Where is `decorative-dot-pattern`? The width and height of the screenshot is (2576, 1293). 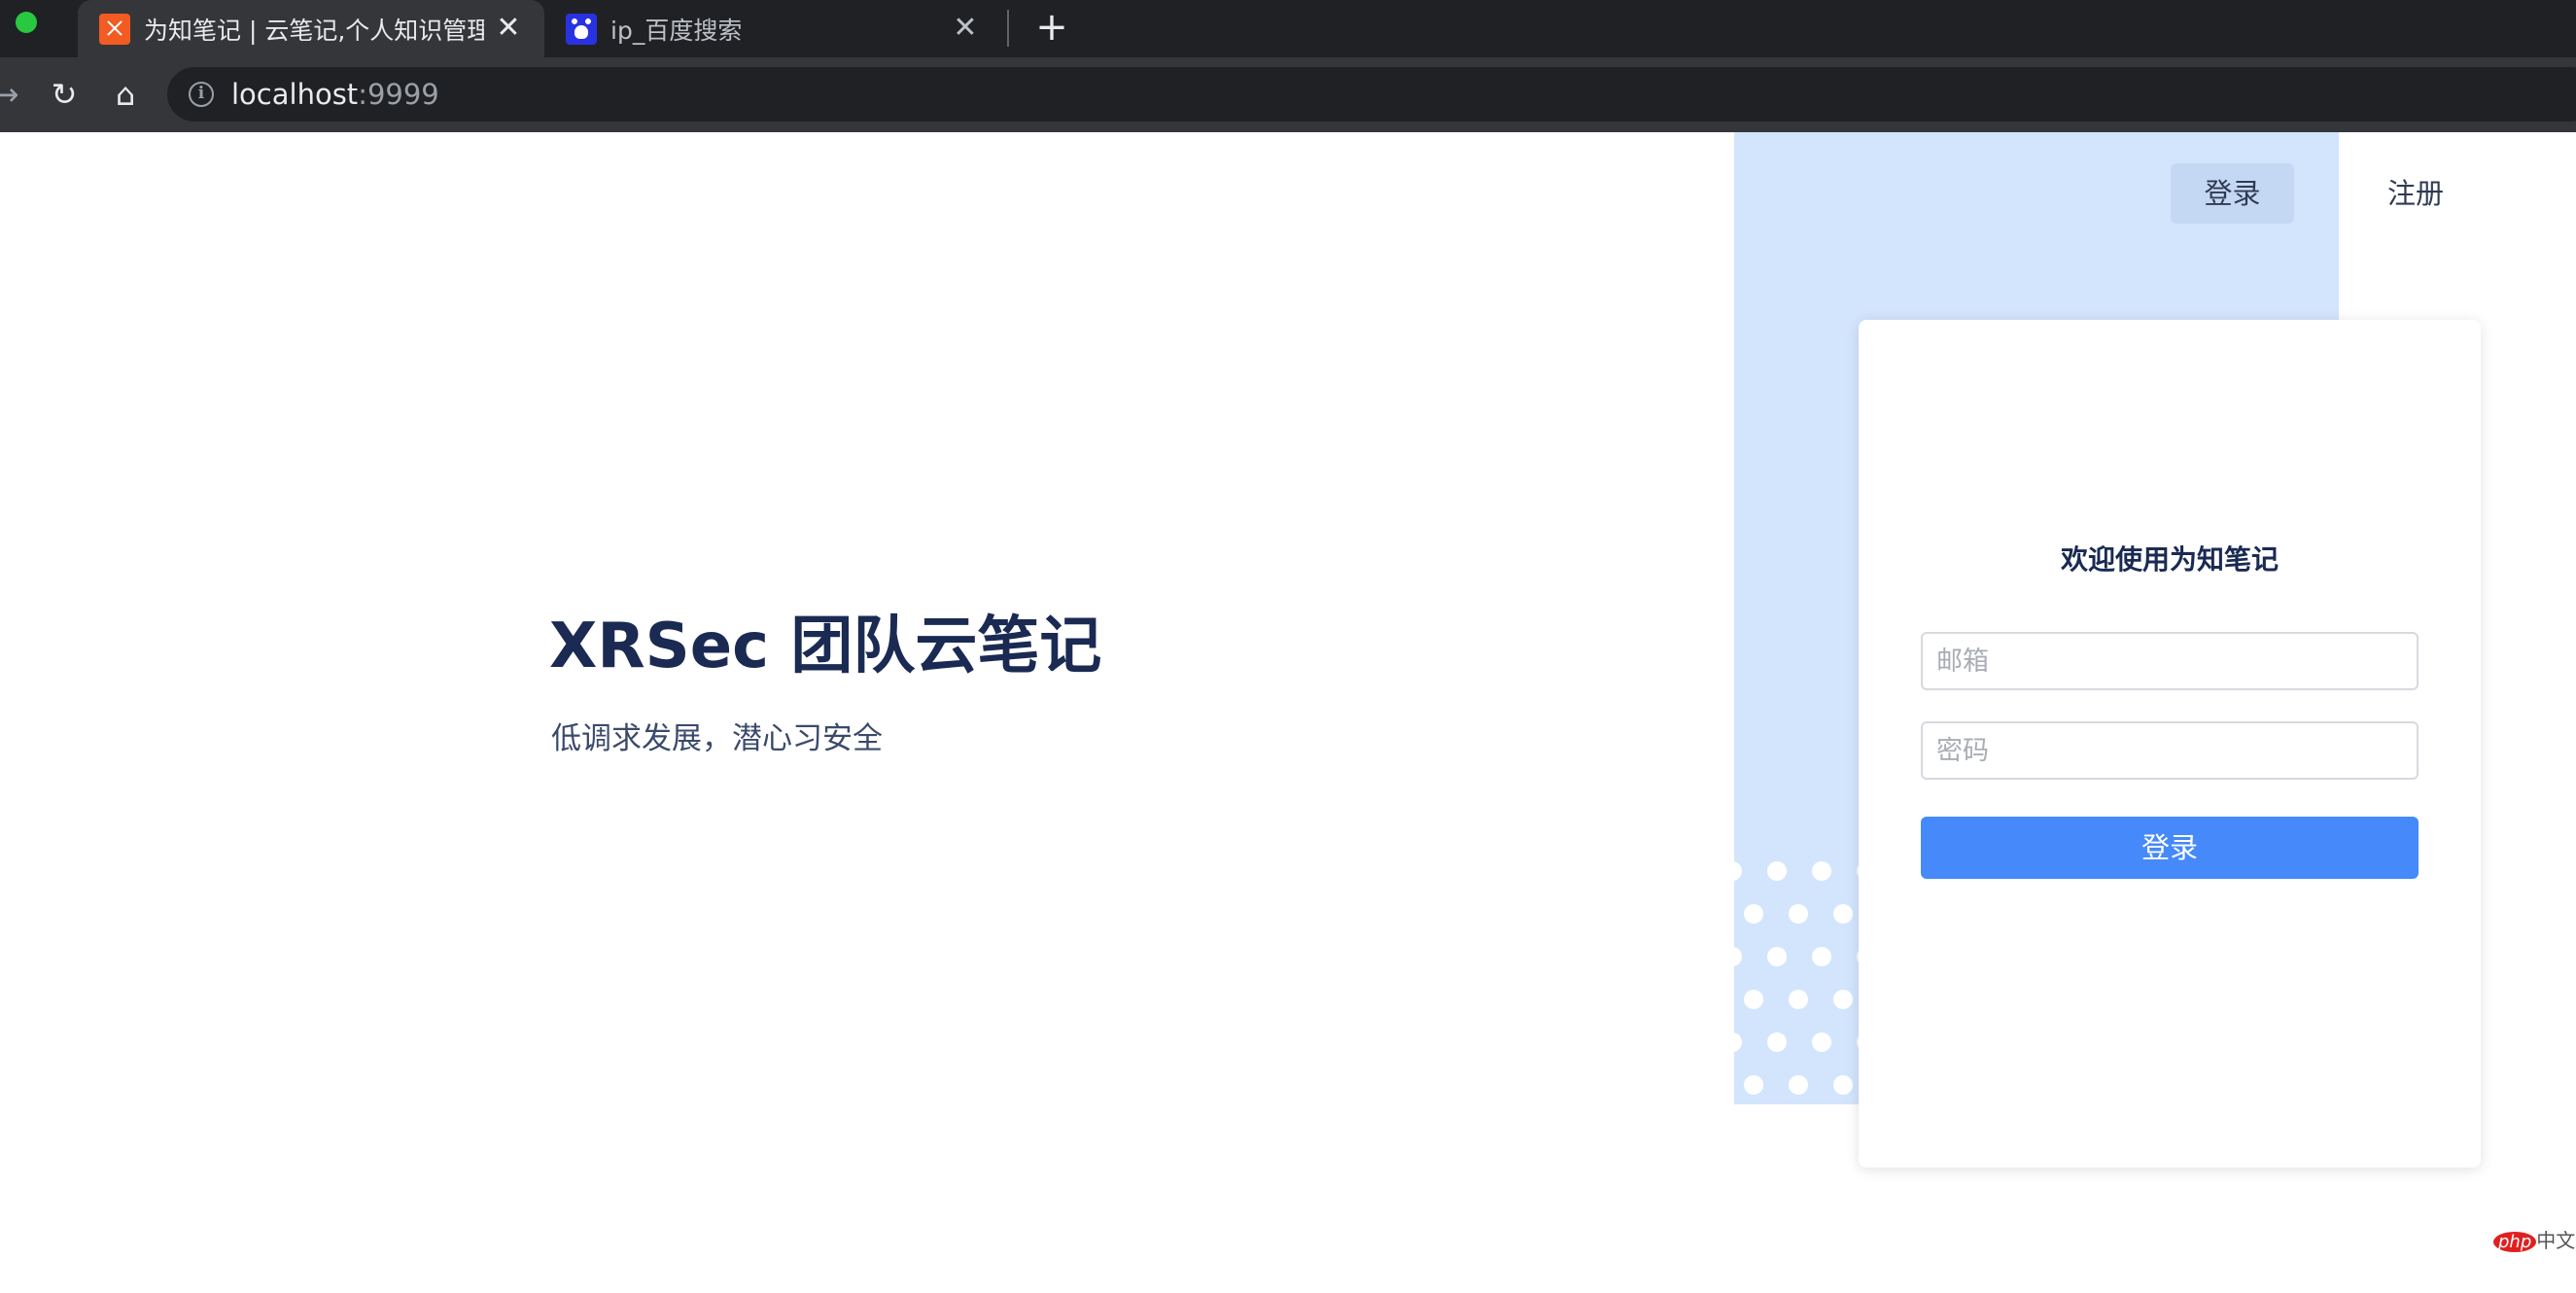
decorative-dot-pattern is located at coordinates (1798, 980).